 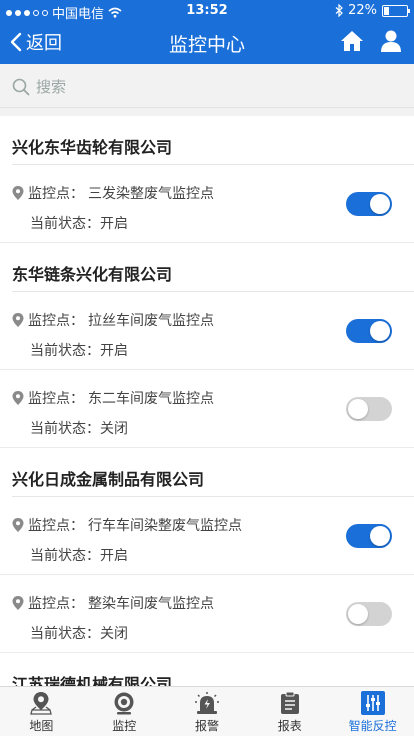 What do you see at coordinates (151, 321) in the screenshot?
I see `point-name: 拉丝车间废气监控点` at bounding box center [151, 321].